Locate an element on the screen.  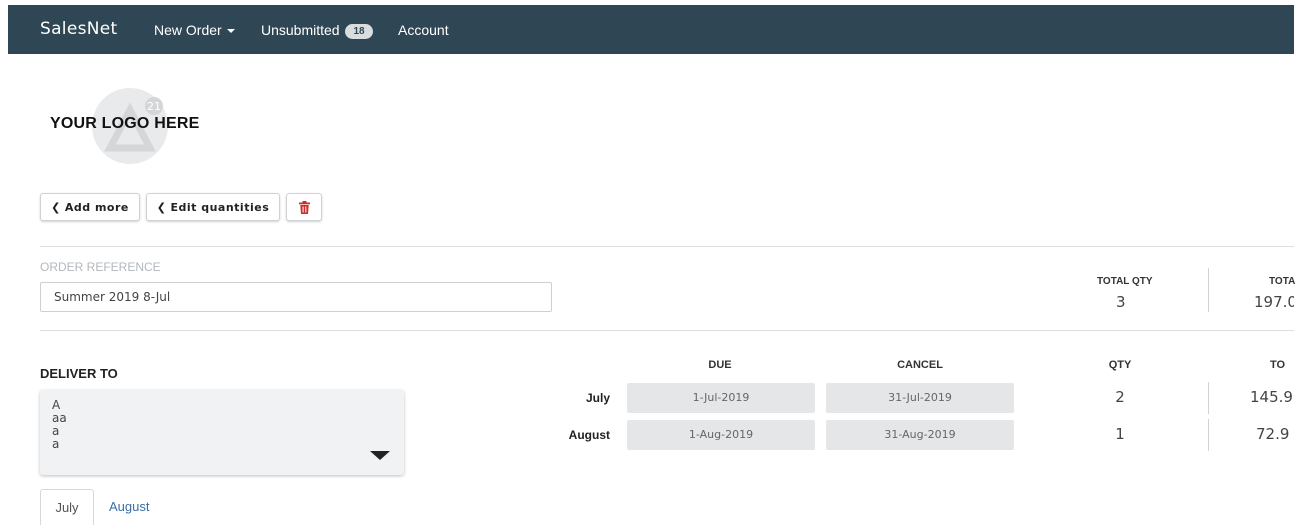
cancel-date-field: 31-Jul-2019 is located at coordinates (920, 398).